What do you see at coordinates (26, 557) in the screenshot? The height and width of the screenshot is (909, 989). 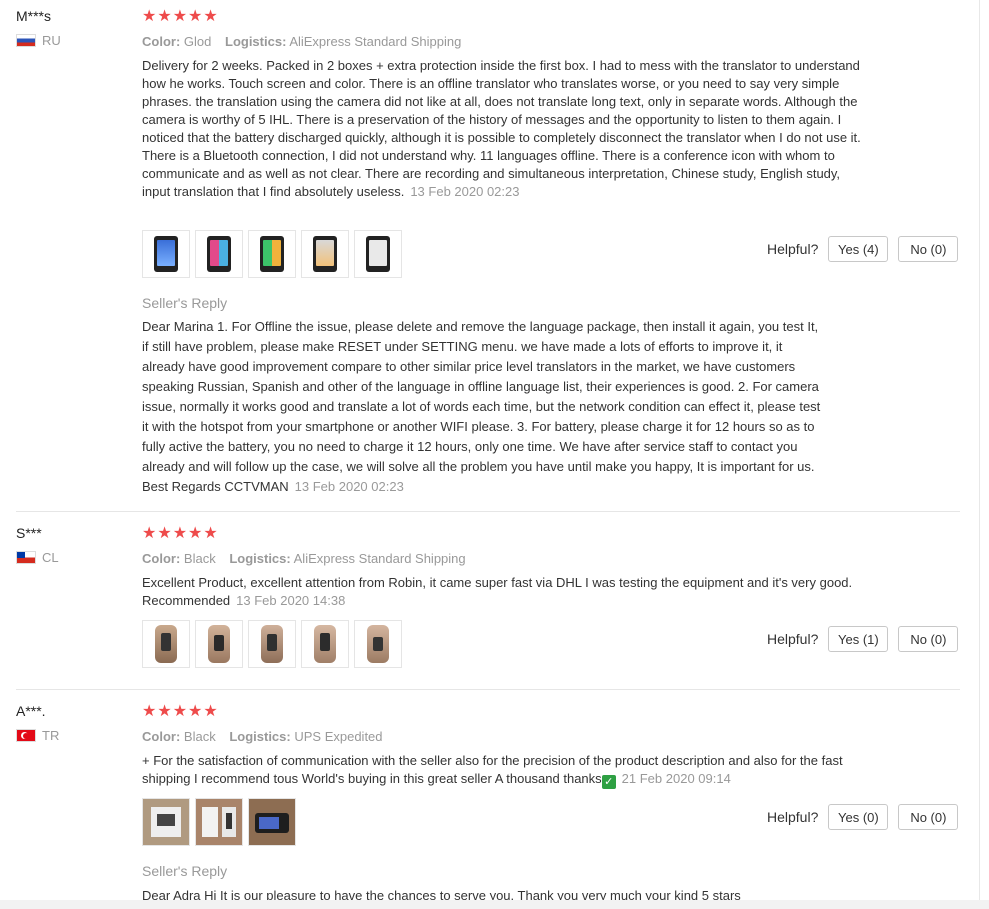 I see `chile-flag-icon` at bounding box center [26, 557].